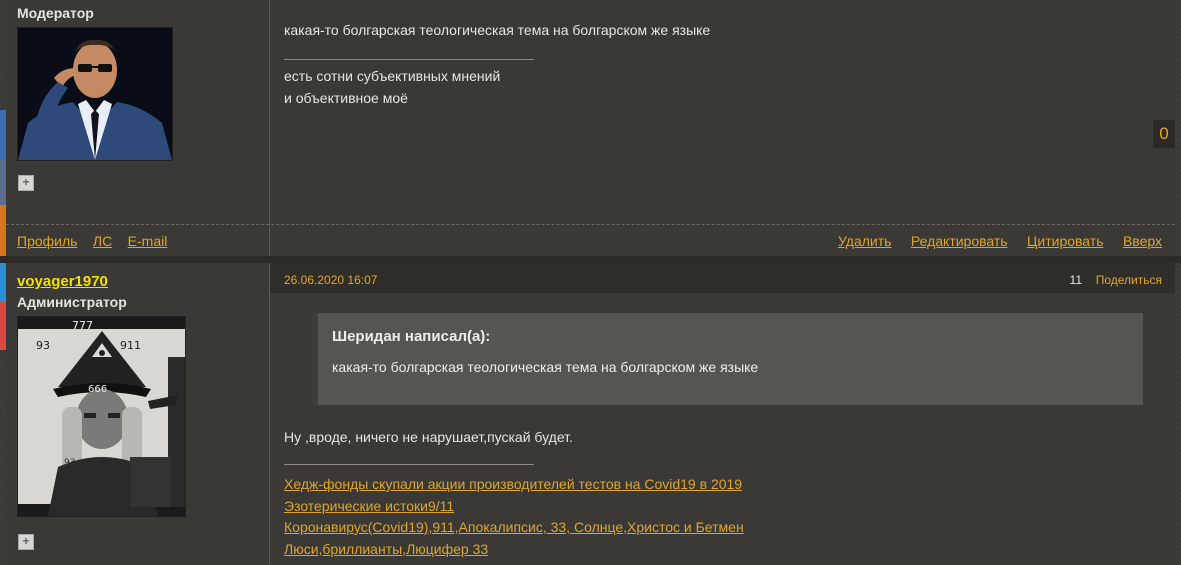 The width and height of the screenshot is (1181, 565). I want to click on avatar-image, so click(95, 94).